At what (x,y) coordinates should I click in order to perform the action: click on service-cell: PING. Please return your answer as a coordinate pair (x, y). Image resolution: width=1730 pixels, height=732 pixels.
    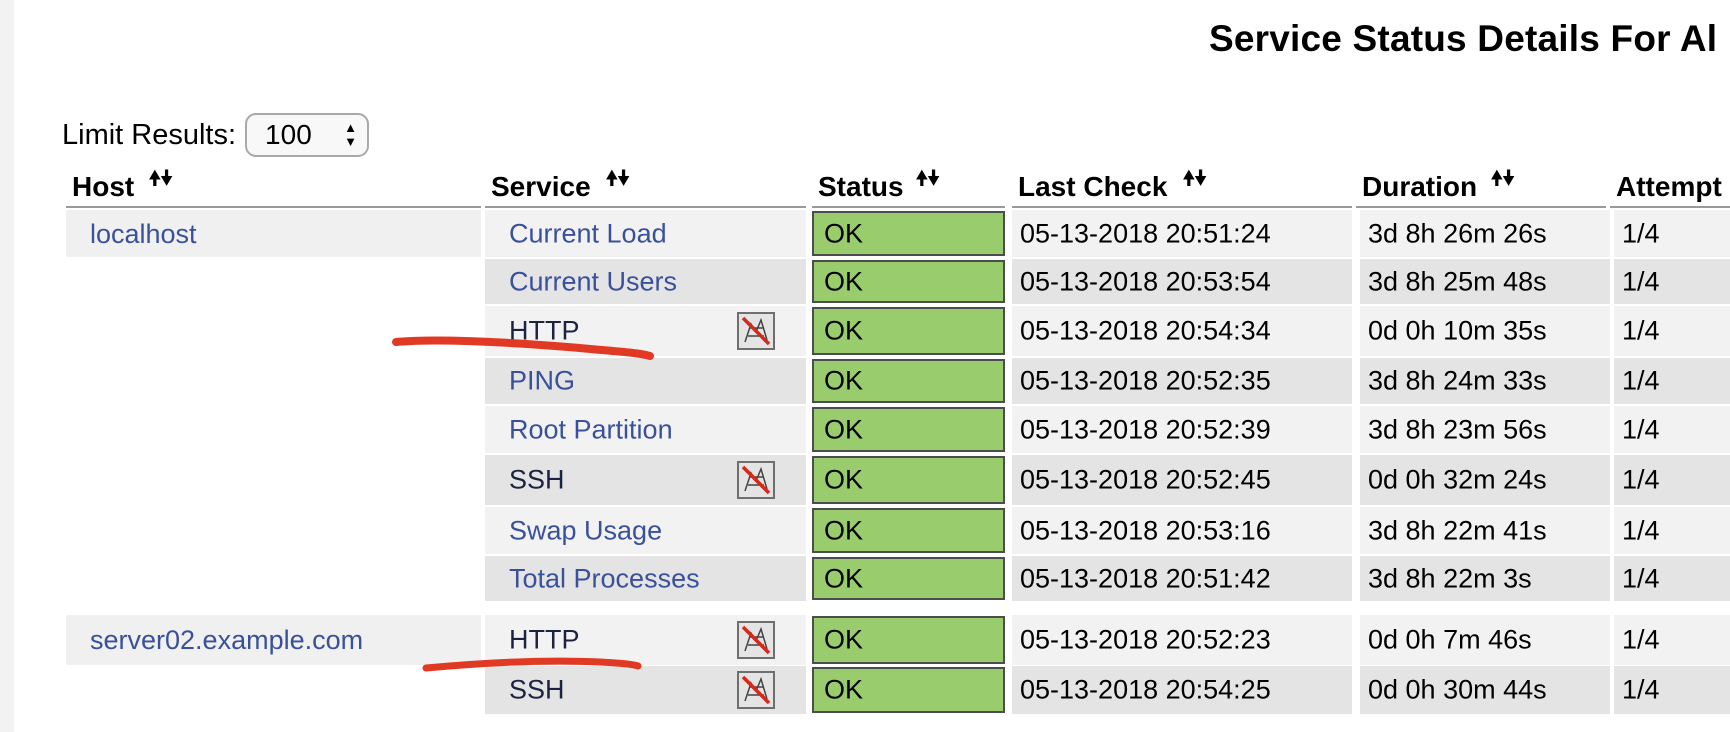
    Looking at the image, I should click on (645, 381).